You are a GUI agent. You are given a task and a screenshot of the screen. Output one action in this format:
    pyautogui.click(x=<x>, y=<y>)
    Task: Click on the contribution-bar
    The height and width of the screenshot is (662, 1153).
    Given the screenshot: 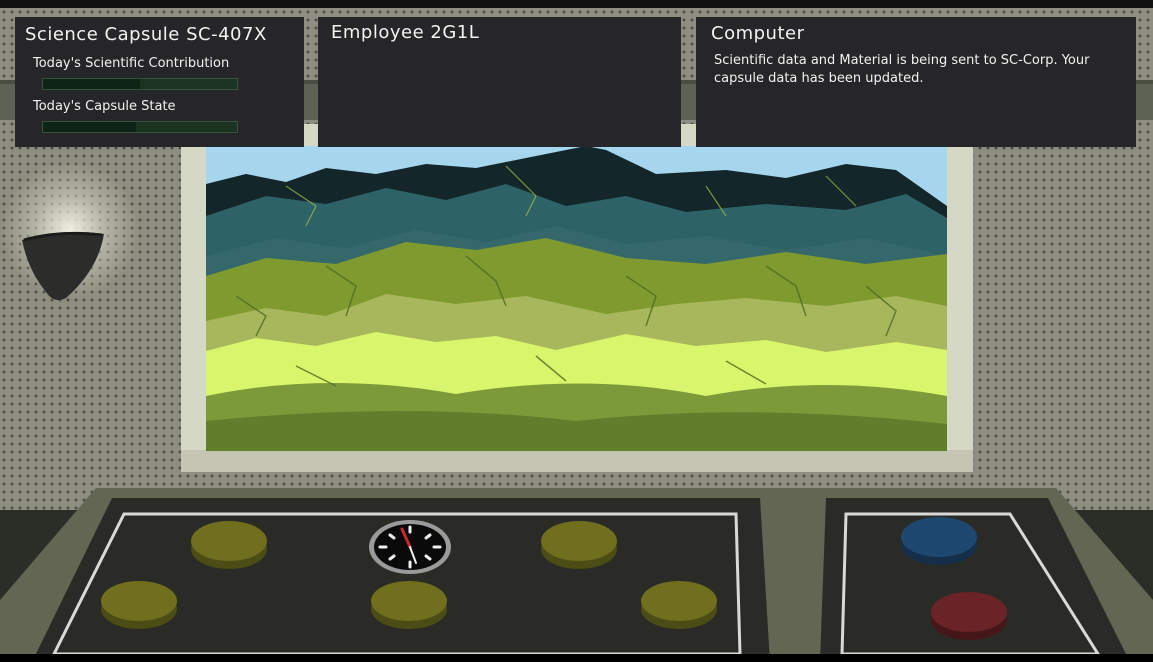 What is the action you would take?
    pyautogui.click(x=140, y=84)
    